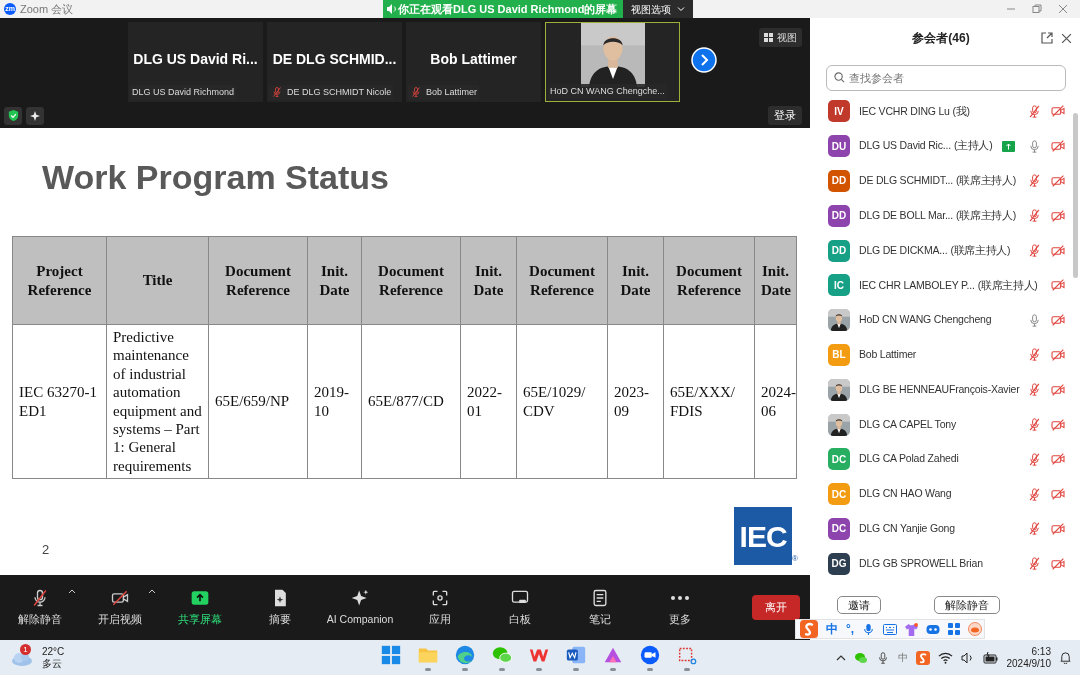  I want to click on video-meeting-icon, so click(649, 655).